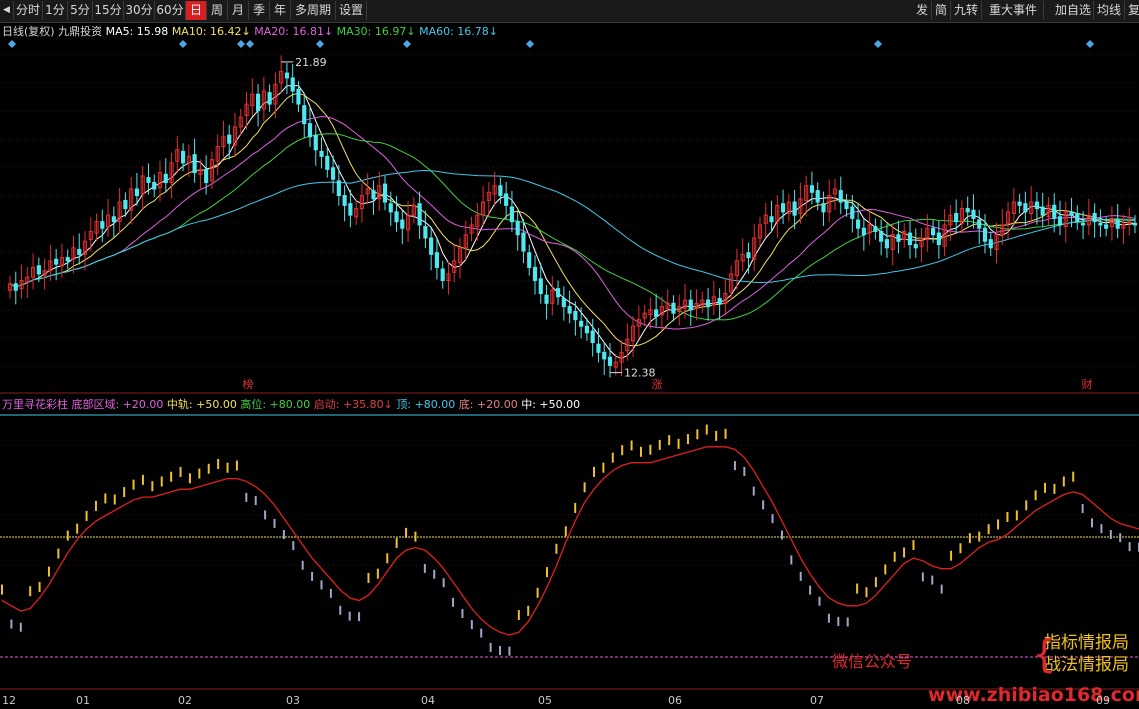 Image resolution: width=1139 pixels, height=709 pixels. What do you see at coordinates (1103, 700) in the screenshot?
I see `x-label-09: 09` at bounding box center [1103, 700].